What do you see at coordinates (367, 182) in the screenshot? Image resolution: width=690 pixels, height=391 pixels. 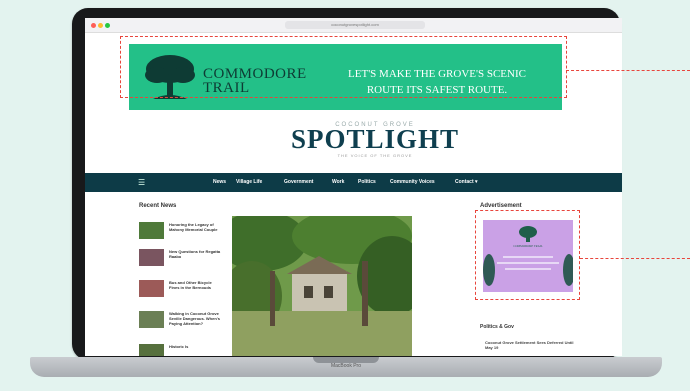 I see `nav-item-politics: Politics` at bounding box center [367, 182].